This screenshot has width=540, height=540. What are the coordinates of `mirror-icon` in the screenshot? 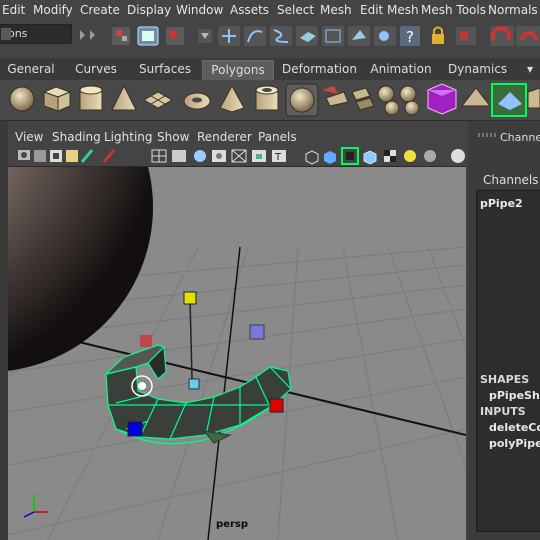 It's located at (509, 100).